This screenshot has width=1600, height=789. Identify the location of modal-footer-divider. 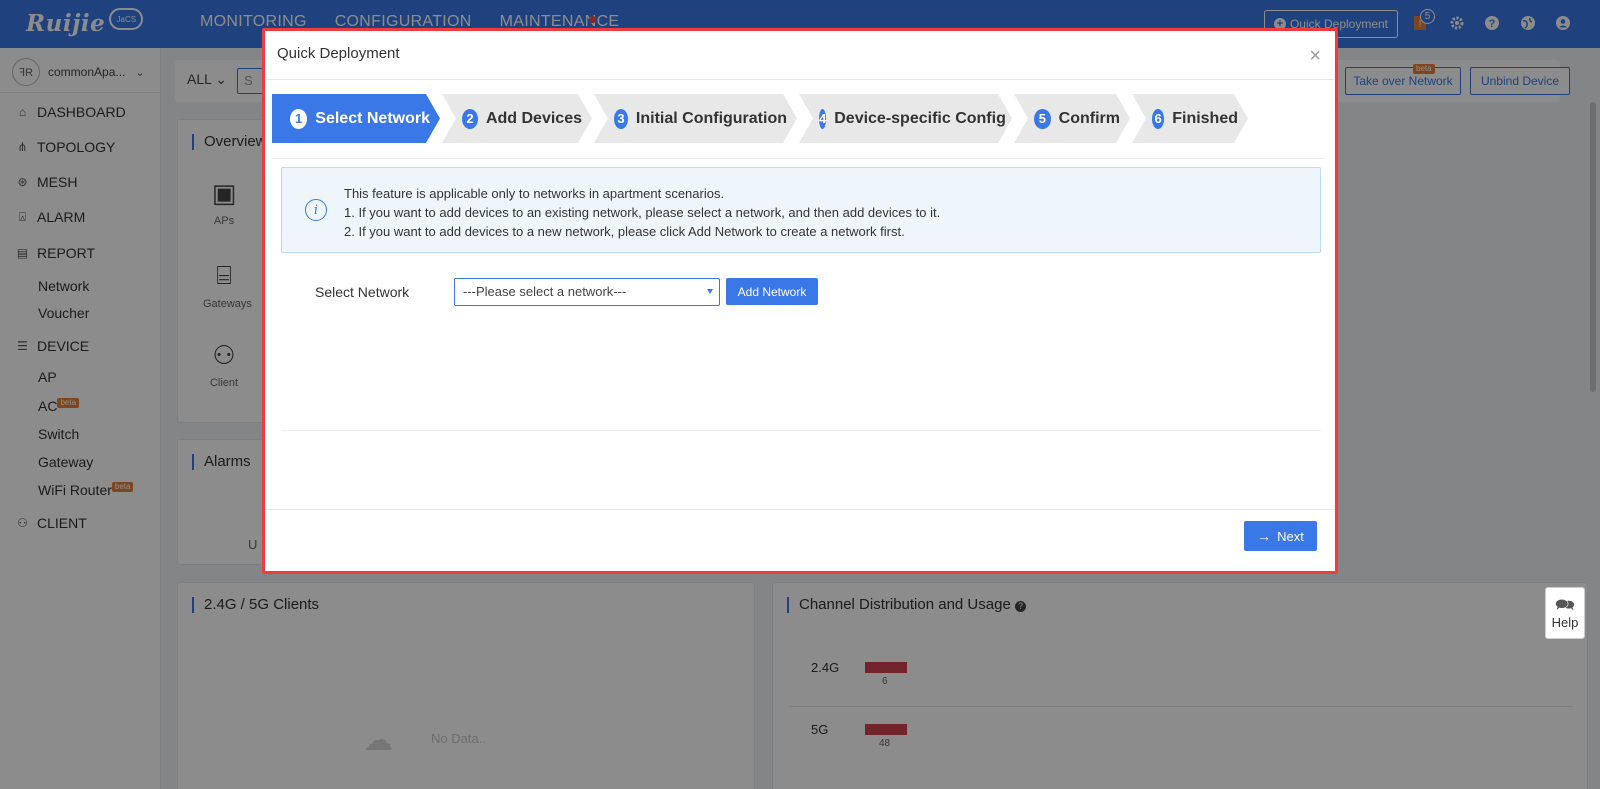
(800, 509).